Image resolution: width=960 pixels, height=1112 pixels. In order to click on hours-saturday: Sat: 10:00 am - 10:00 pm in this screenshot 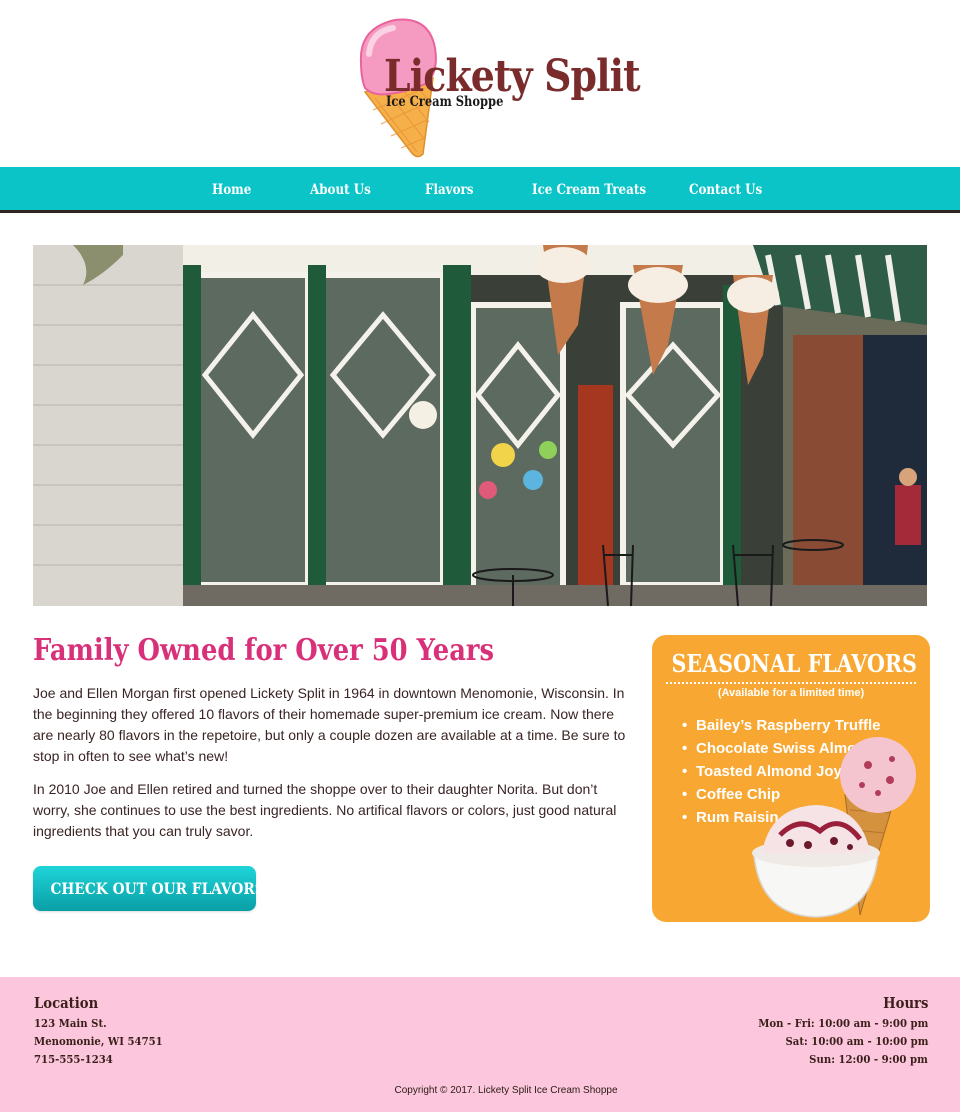, I will do `click(856, 1041)`.